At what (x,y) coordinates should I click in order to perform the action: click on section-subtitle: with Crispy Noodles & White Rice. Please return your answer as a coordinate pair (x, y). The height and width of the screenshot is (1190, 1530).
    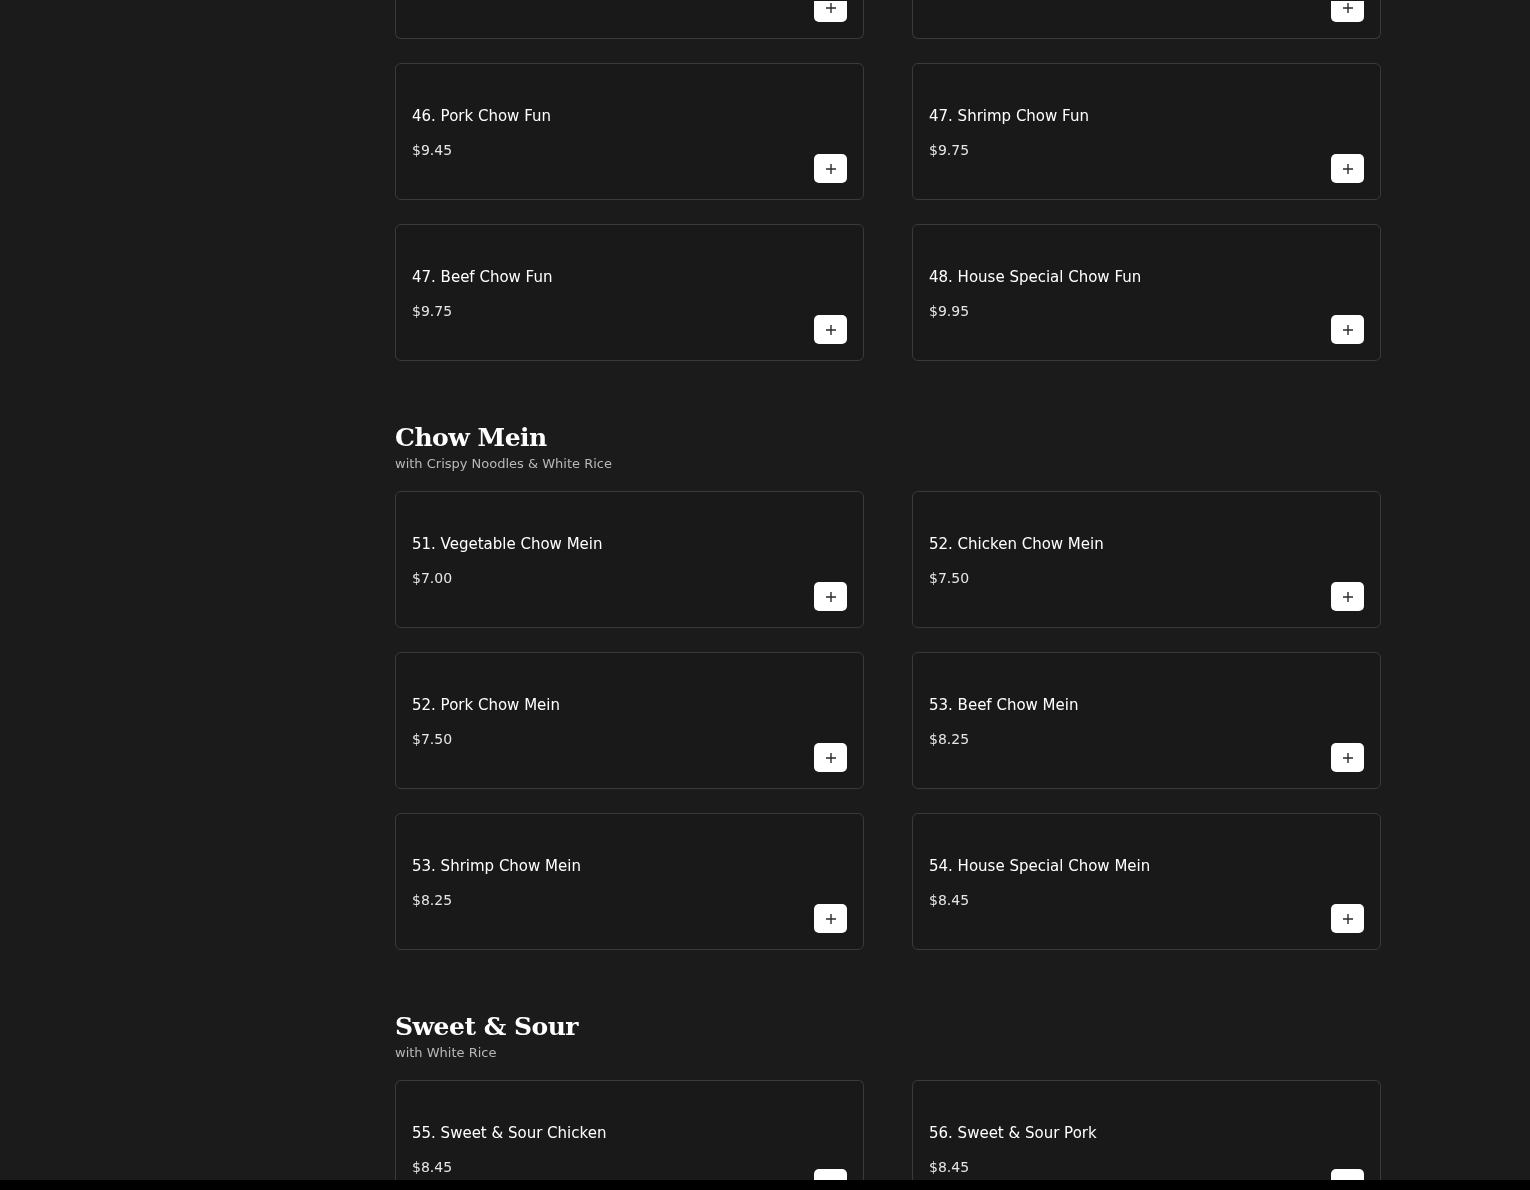
    Looking at the image, I should click on (503, 464).